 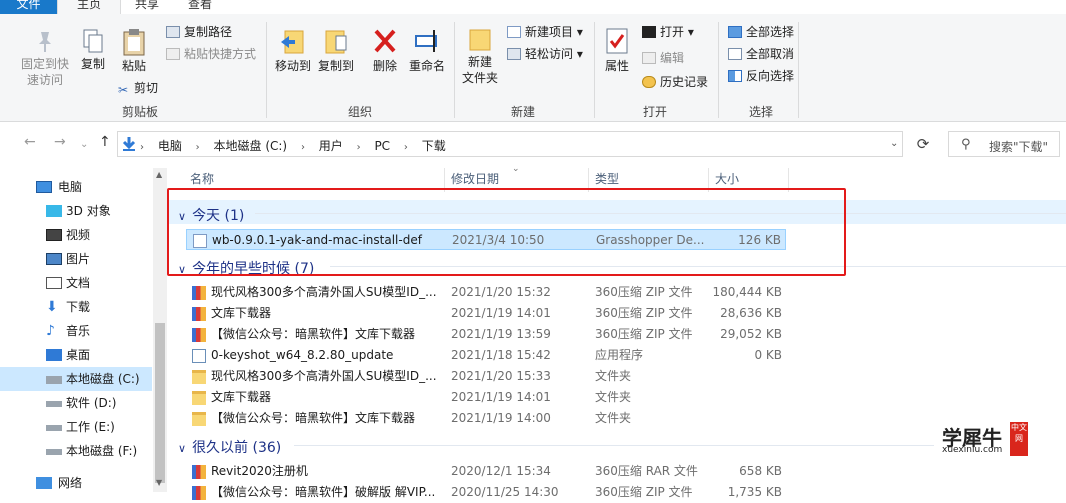 I want to click on group-divider-line, so click(x=698, y=266).